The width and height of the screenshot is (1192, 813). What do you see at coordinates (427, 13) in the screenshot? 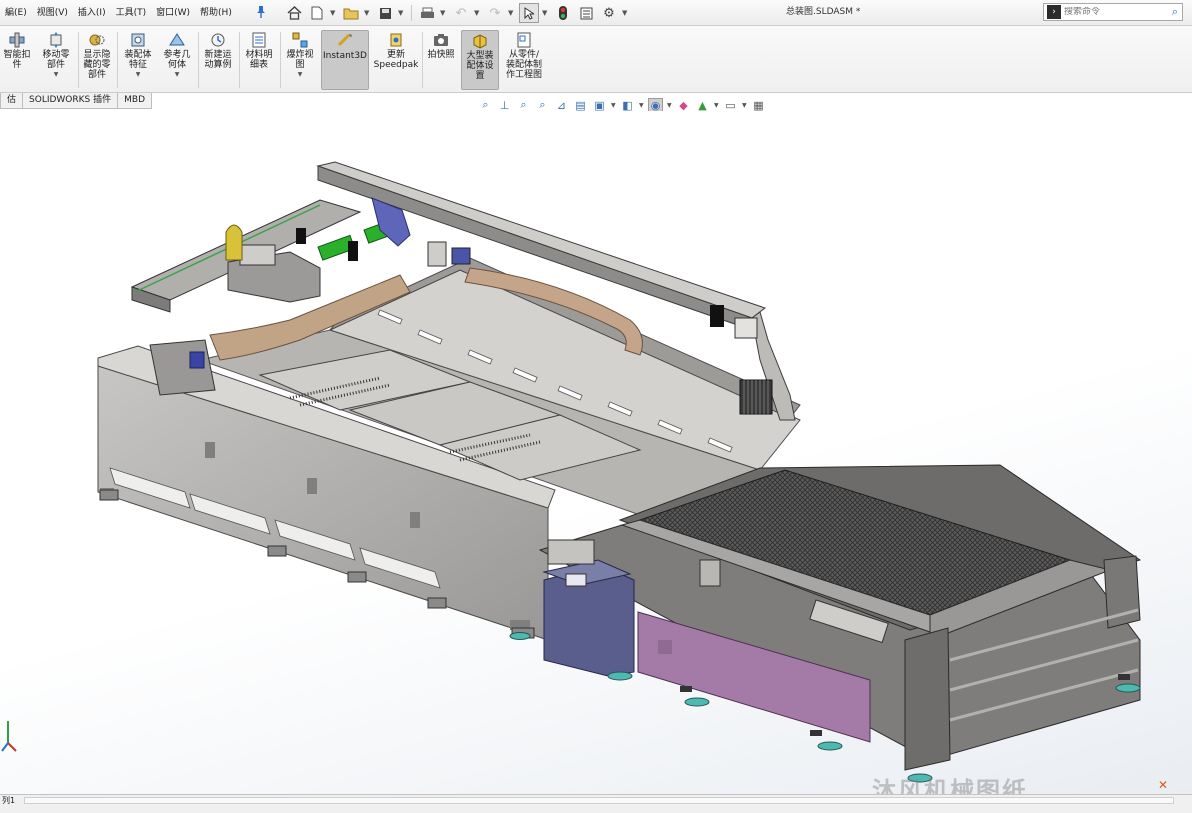
I see `print-icon` at bounding box center [427, 13].